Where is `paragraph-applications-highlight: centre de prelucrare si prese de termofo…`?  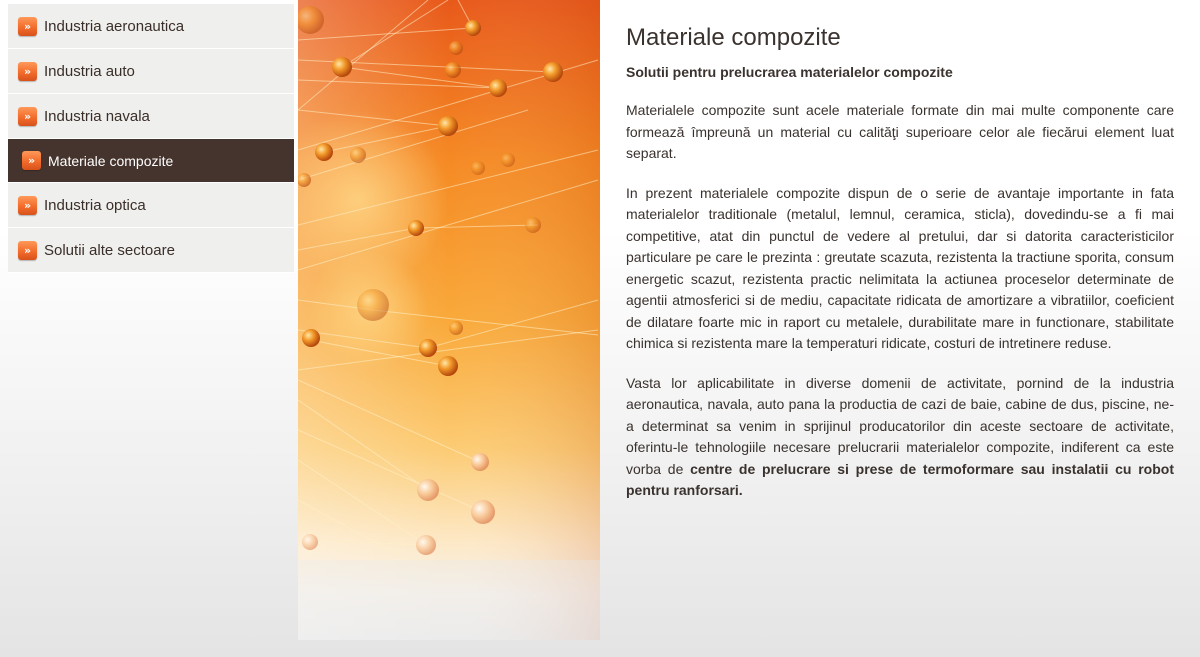
paragraph-applications-highlight: centre de prelucrare si prese de termofo… is located at coordinates (900, 479).